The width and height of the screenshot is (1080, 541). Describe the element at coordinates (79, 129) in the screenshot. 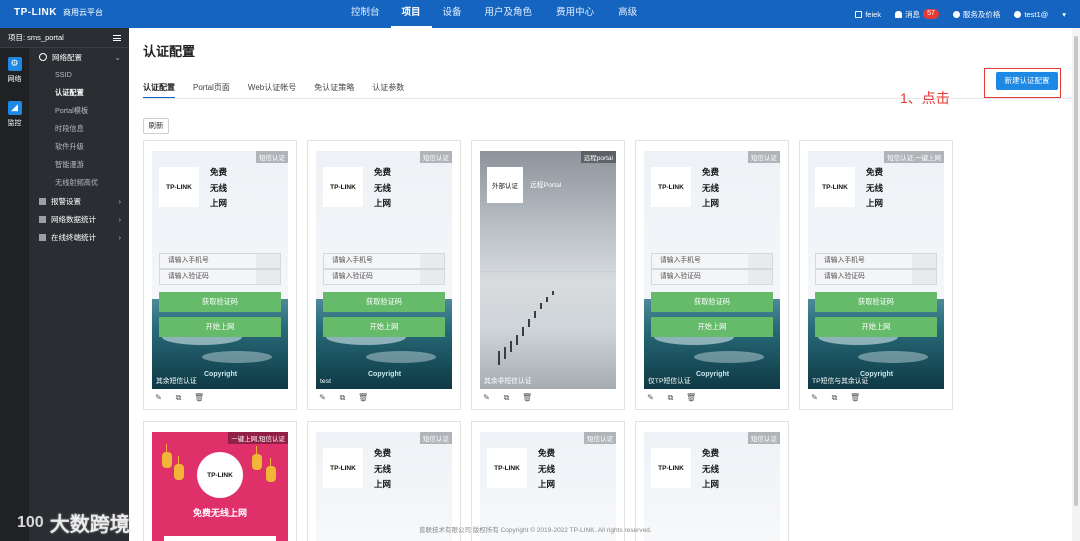

I see `sidebar-item-time-info: 时段信息` at that location.